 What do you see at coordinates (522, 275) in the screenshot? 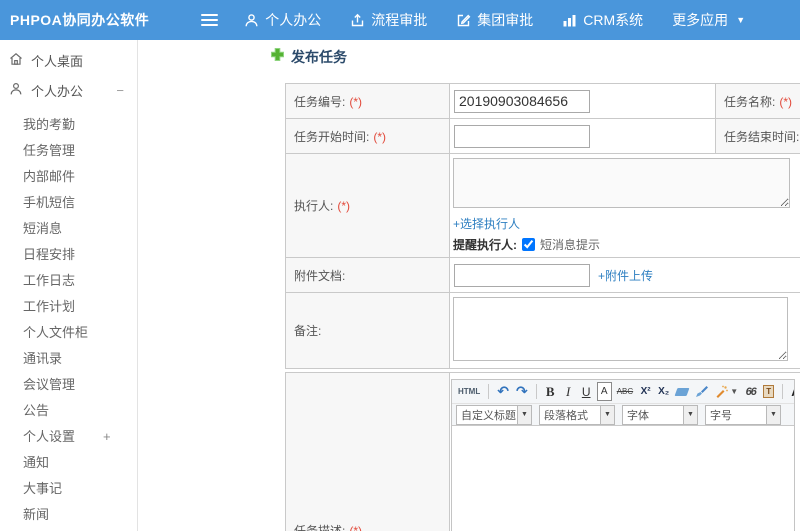
I see `attachment-input` at bounding box center [522, 275].